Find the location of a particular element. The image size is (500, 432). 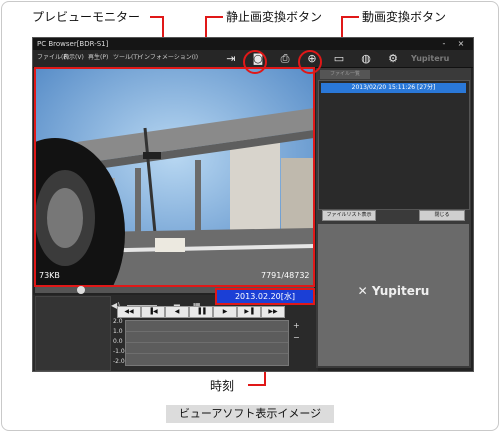

fast-forward-button: ▶▶ is located at coordinates (273, 312).